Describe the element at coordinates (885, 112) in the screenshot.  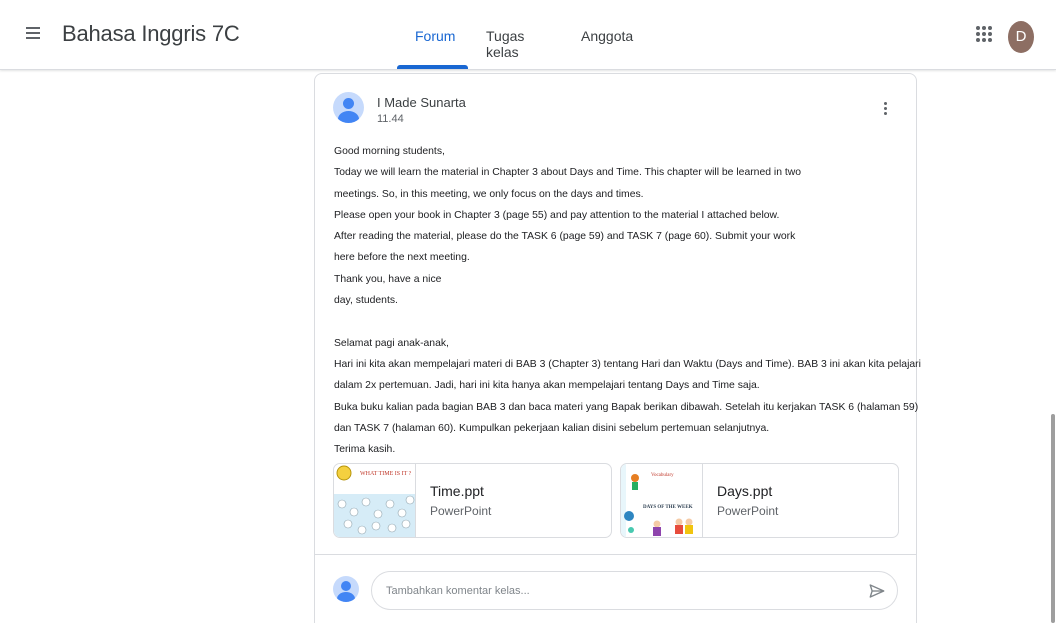
I see `more-vert-icon` at that location.